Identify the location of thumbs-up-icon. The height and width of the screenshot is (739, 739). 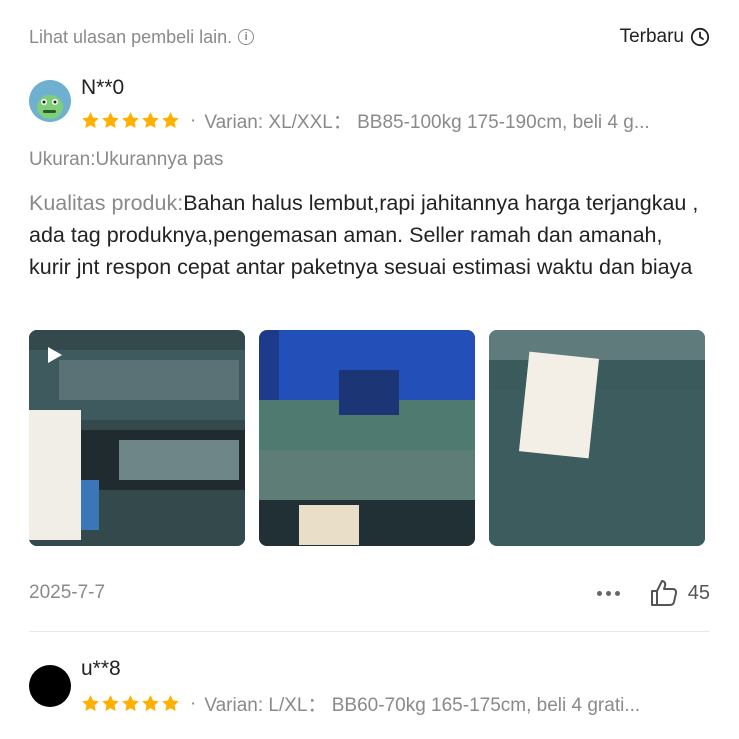
(663, 593).